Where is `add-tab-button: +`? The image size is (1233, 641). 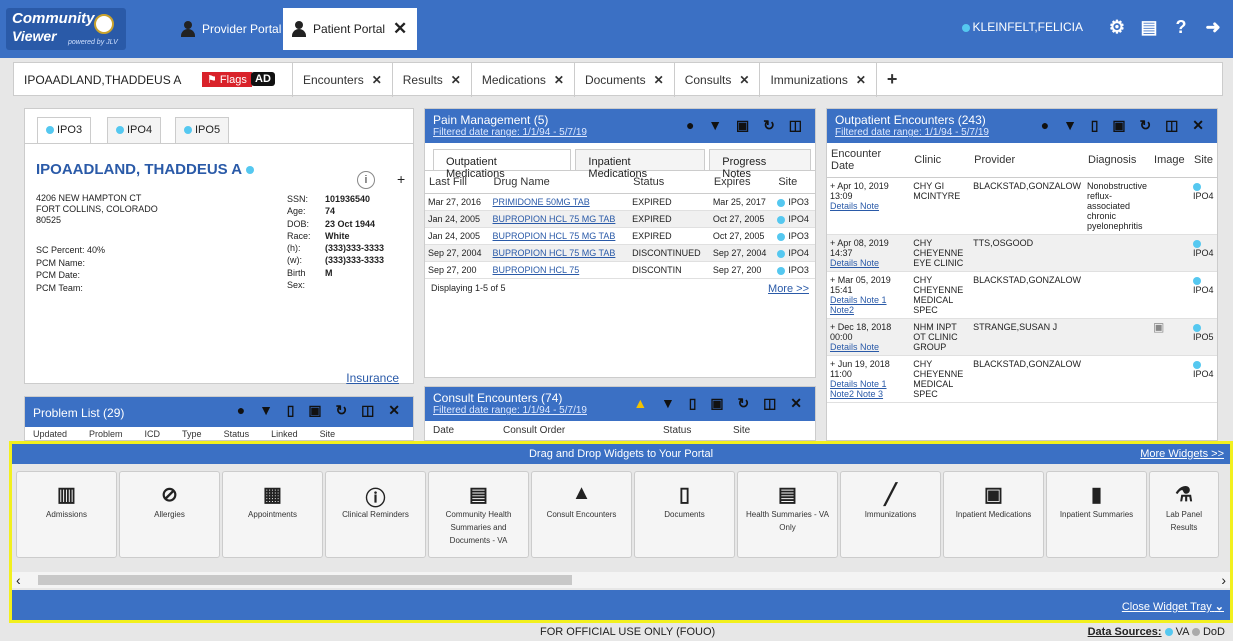
add-tab-button: + is located at coordinates (891, 80).